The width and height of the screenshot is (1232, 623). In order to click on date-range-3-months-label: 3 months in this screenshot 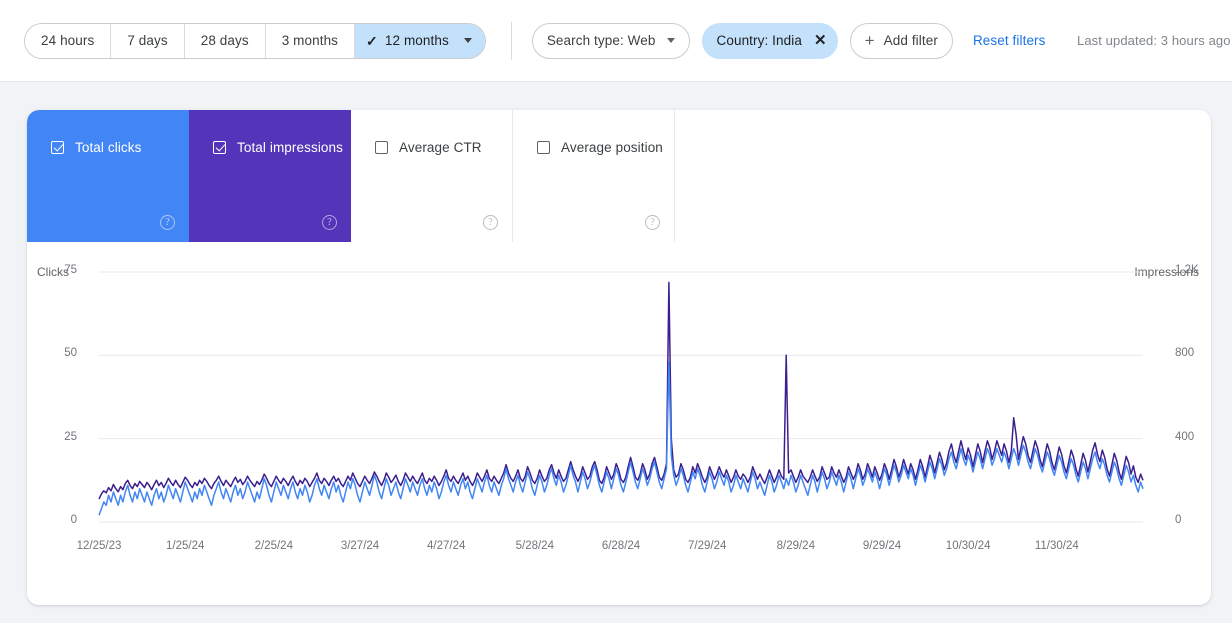, I will do `click(310, 40)`.